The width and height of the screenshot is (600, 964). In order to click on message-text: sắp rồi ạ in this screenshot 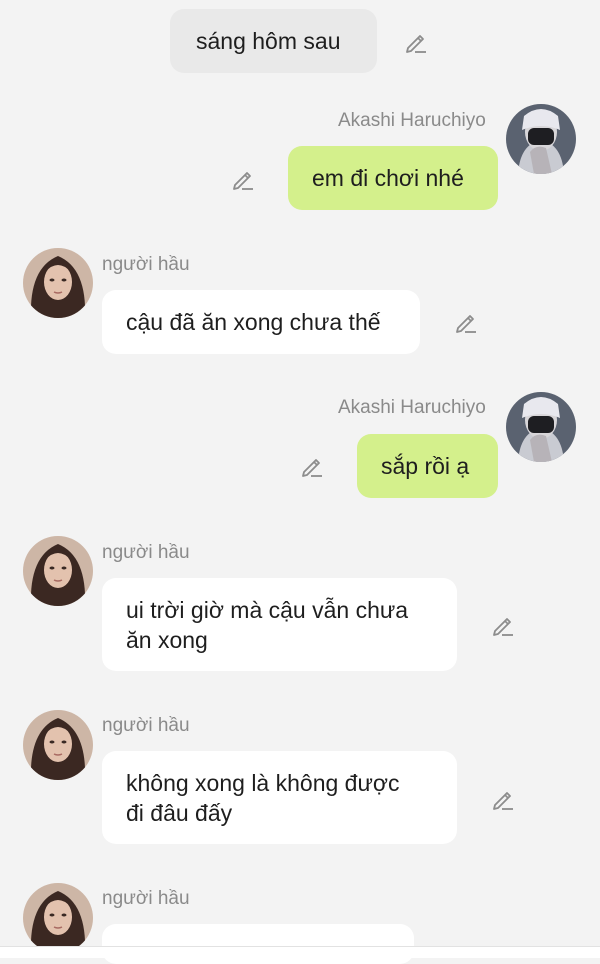, I will do `click(425, 466)`.